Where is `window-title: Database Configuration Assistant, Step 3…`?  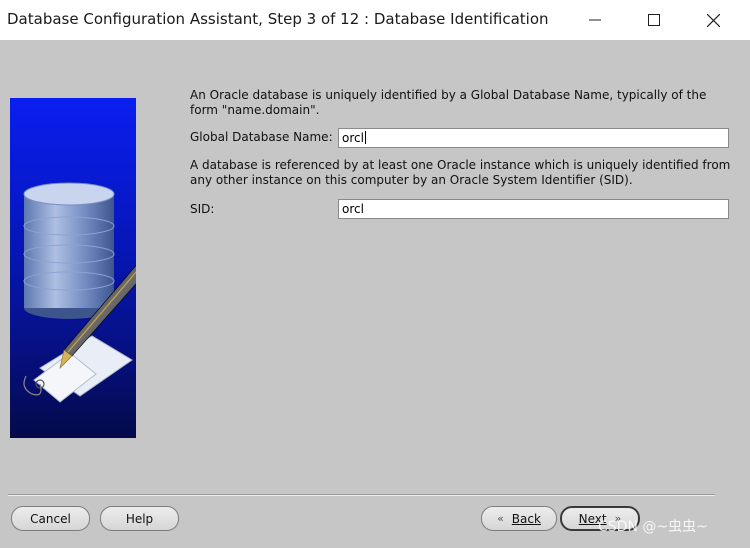 window-title: Database Configuration Assistant, Step 3… is located at coordinates (278, 19).